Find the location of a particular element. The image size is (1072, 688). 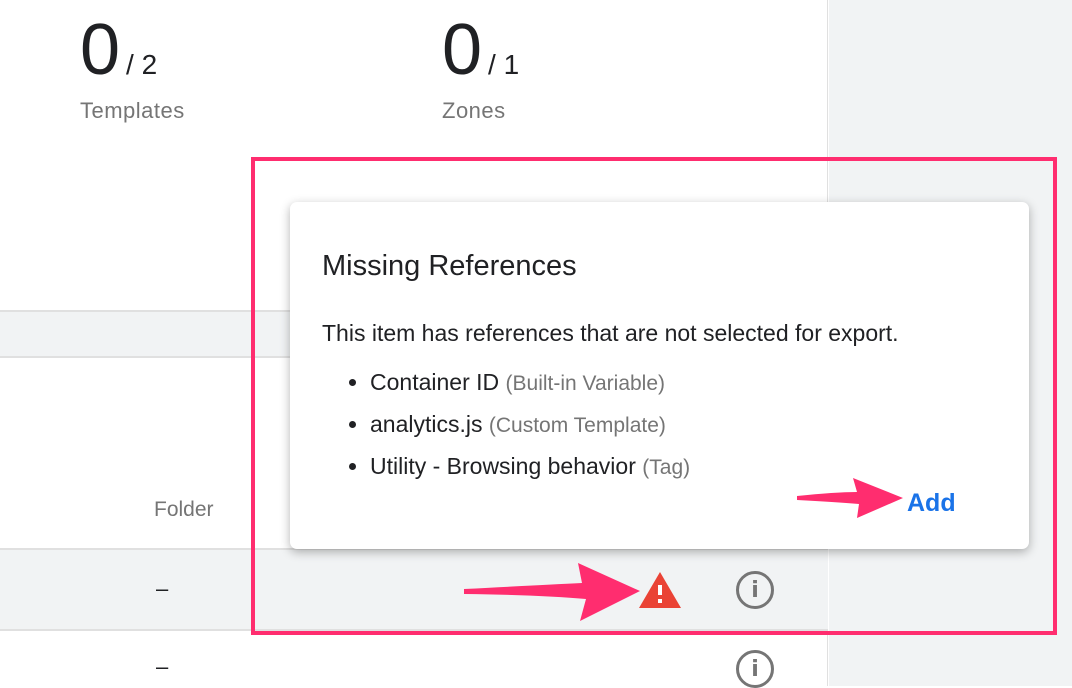

stat-total: / 2 is located at coordinates (142, 64).